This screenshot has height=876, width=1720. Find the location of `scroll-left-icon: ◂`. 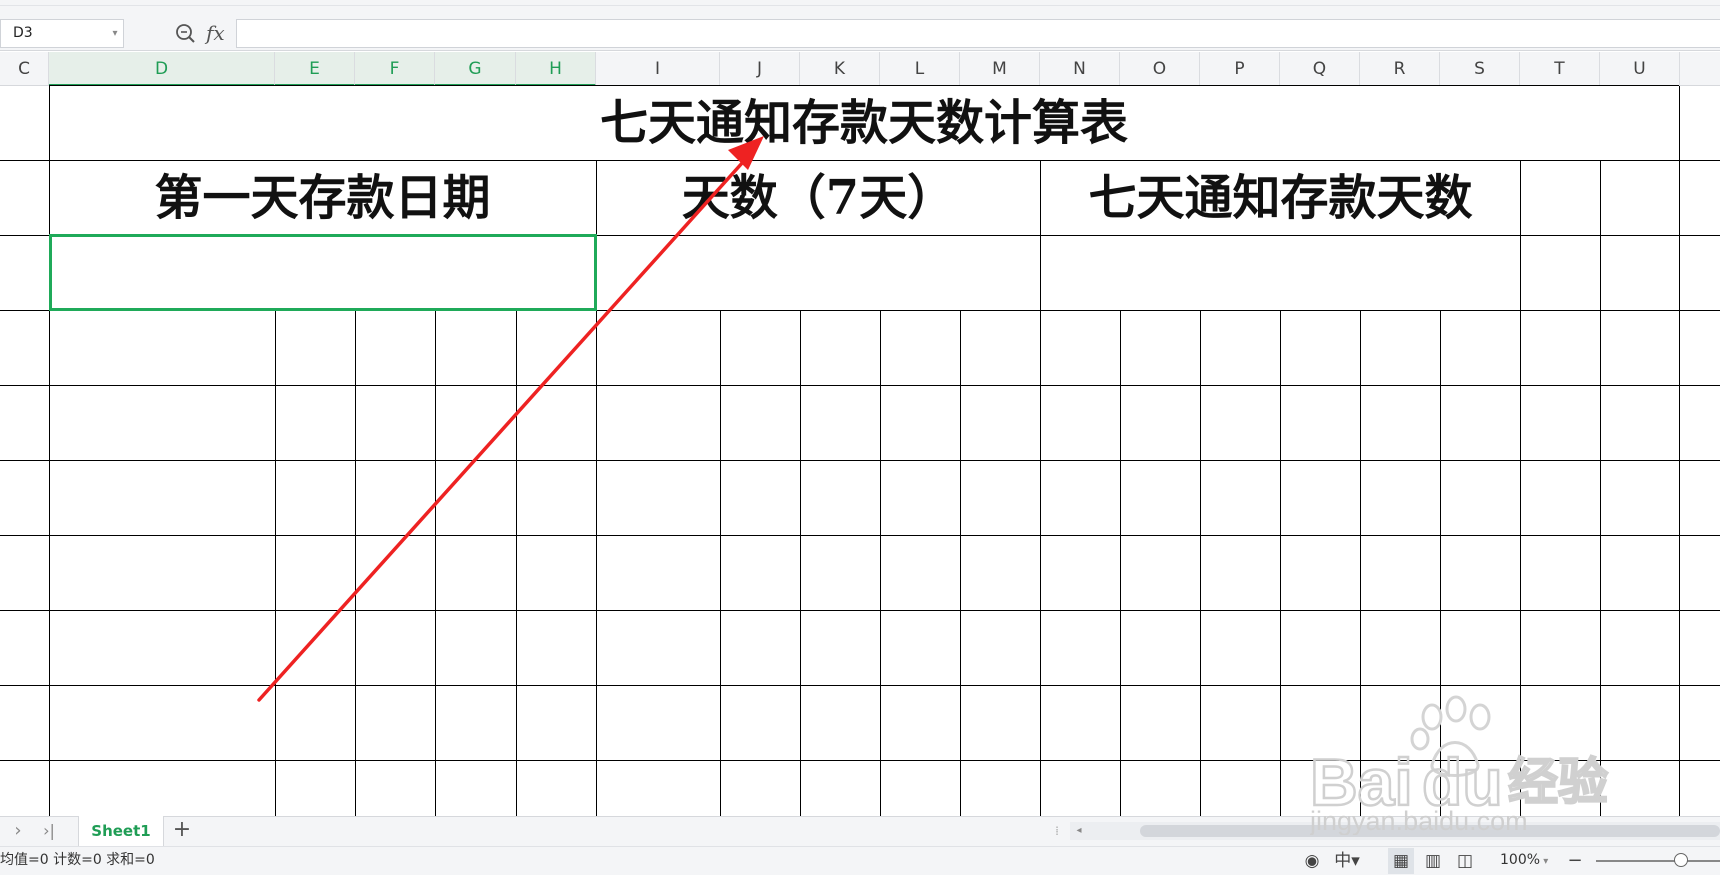

scroll-left-icon: ◂ is located at coordinates (1079, 831).